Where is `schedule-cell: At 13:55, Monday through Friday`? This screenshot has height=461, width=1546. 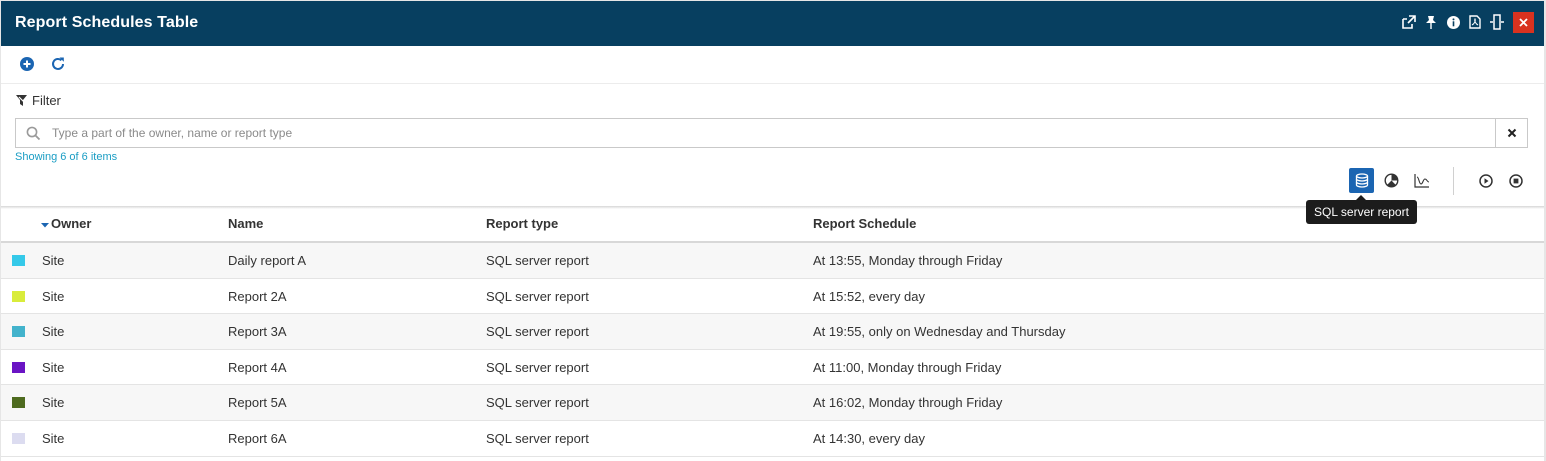
schedule-cell: At 13:55, Monday through Friday is located at coordinates (908, 260).